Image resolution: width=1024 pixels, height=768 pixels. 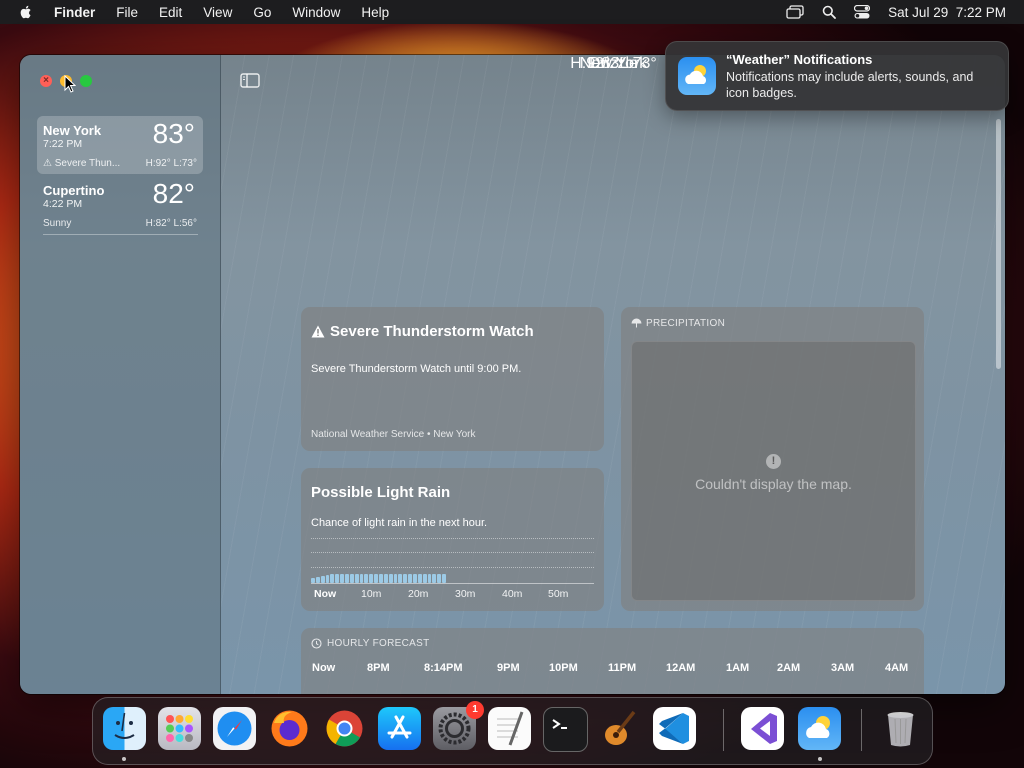 I want to click on vscode-icon, so click(x=674, y=728).